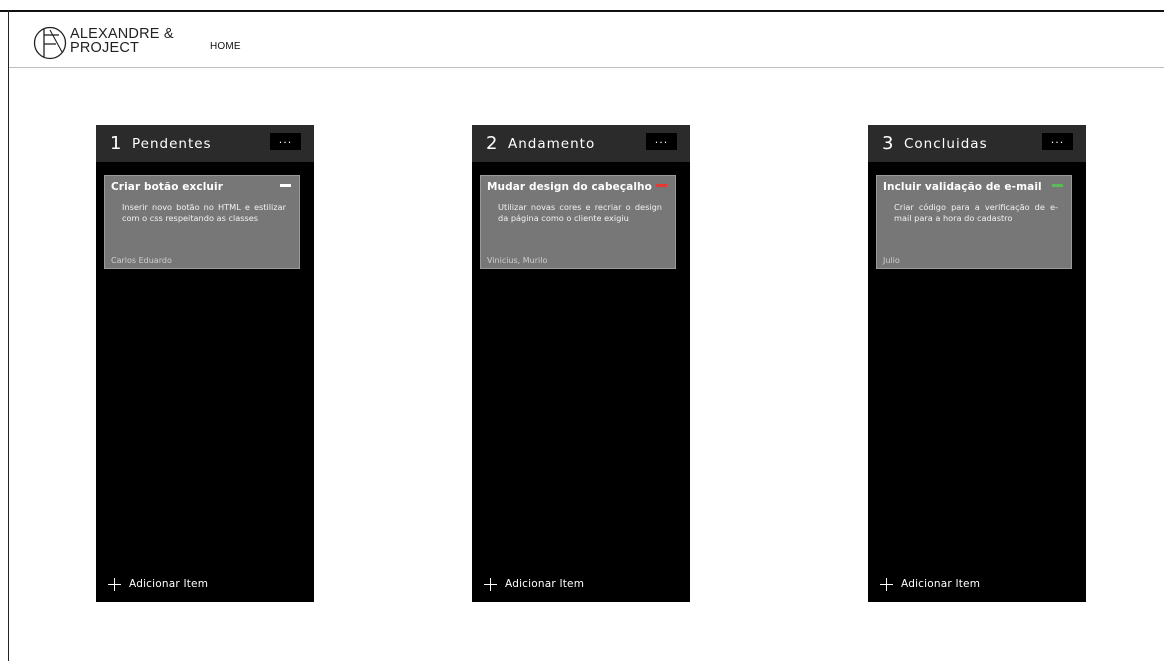 This screenshot has width=1164, height=661. I want to click on column-title: Concluidas, so click(946, 144).